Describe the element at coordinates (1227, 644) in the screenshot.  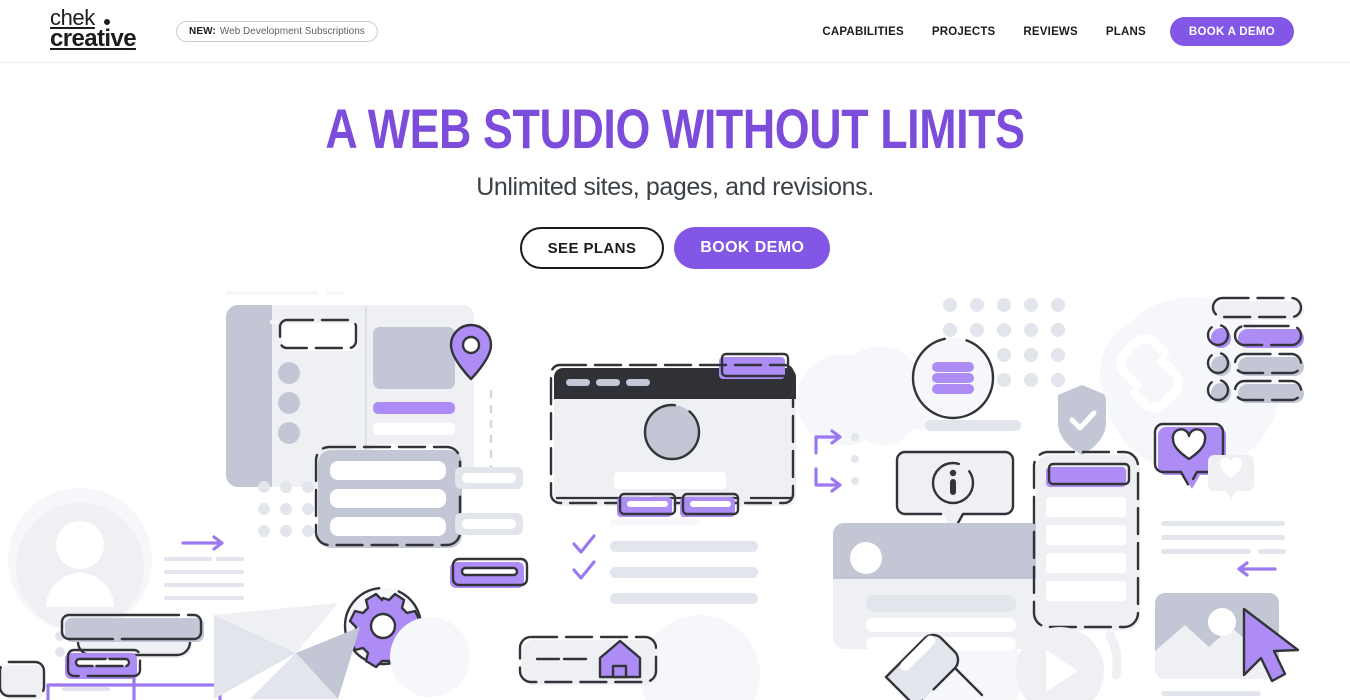
I see `image-placeholder-with-cursor` at that location.